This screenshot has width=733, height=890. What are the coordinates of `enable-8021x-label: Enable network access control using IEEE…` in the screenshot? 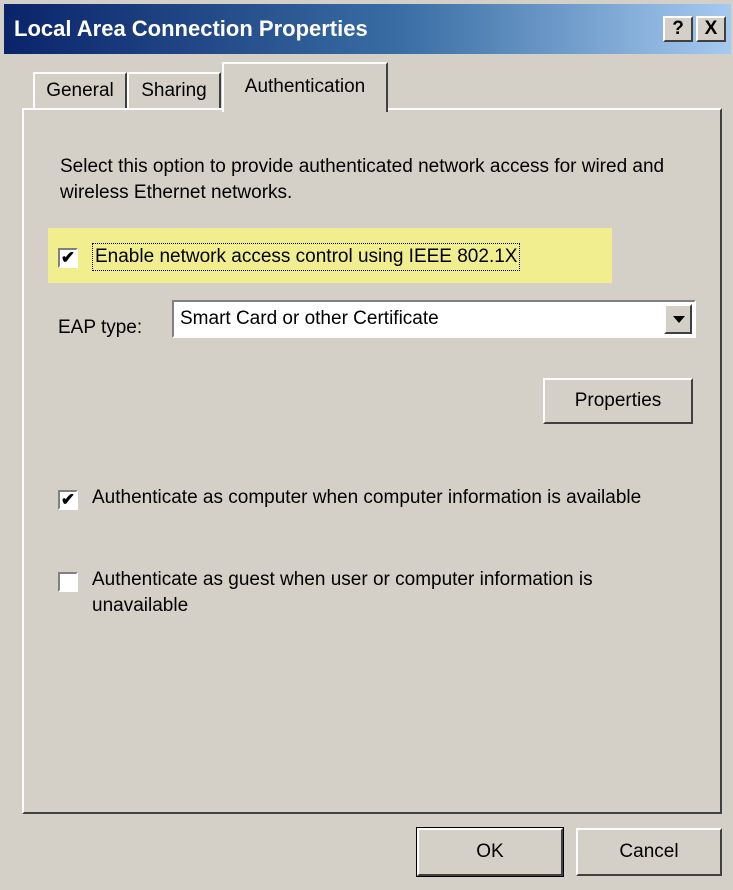 It's located at (306, 257).